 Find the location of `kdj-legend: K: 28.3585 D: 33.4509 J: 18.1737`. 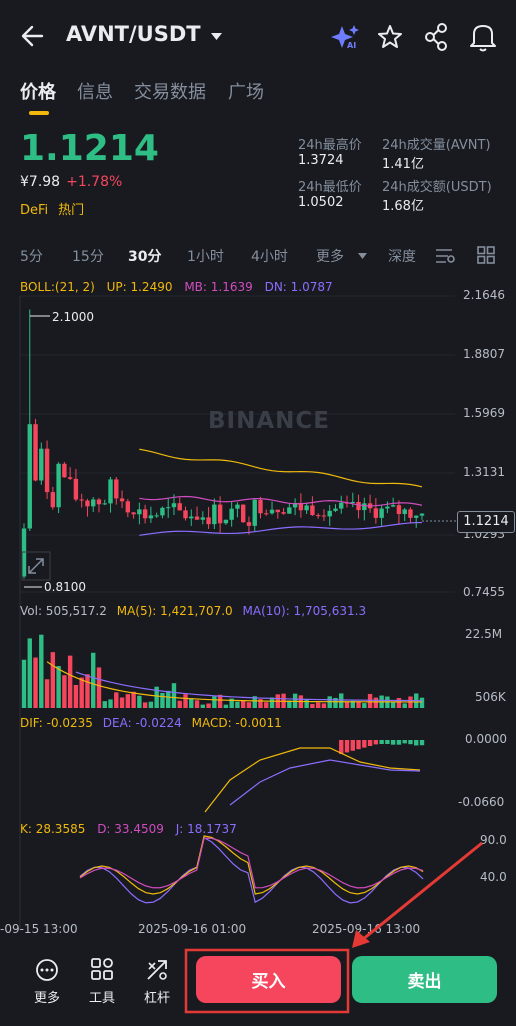

kdj-legend: K: 28.3585 D: 33.4509 J: 18.1737 is located at coordinates (128, 829).